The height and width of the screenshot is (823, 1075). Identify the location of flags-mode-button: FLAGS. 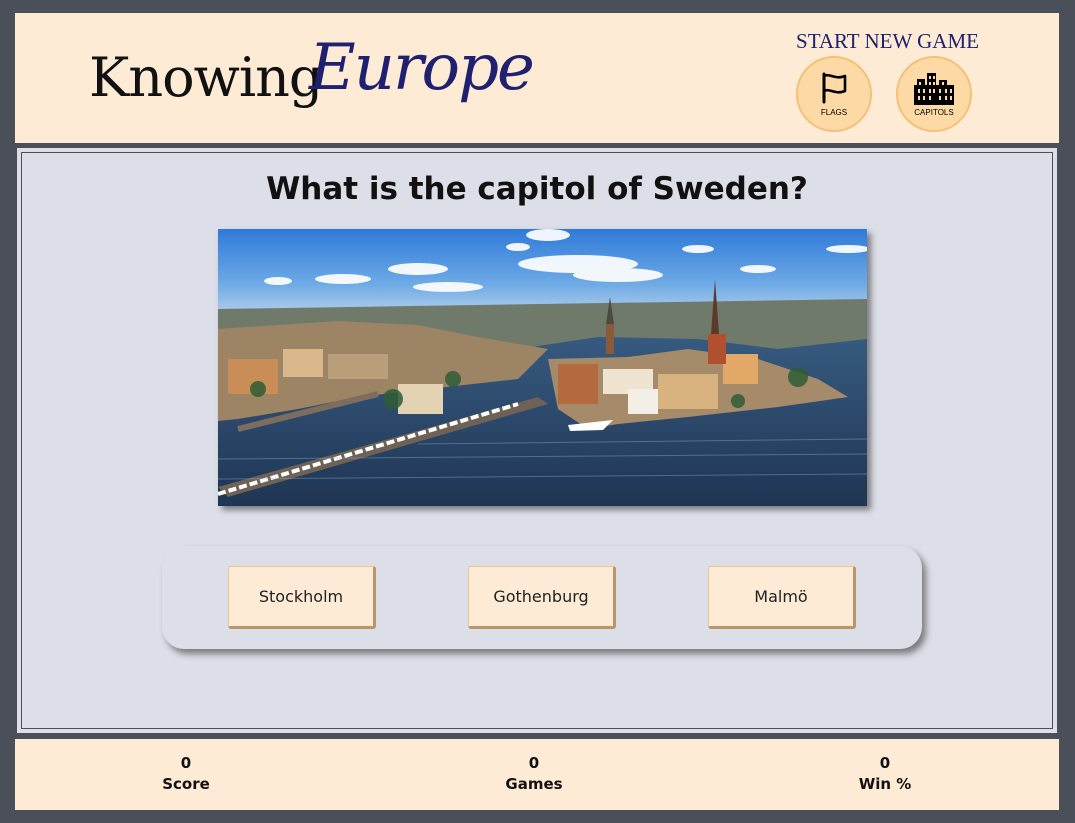
(834, 94).